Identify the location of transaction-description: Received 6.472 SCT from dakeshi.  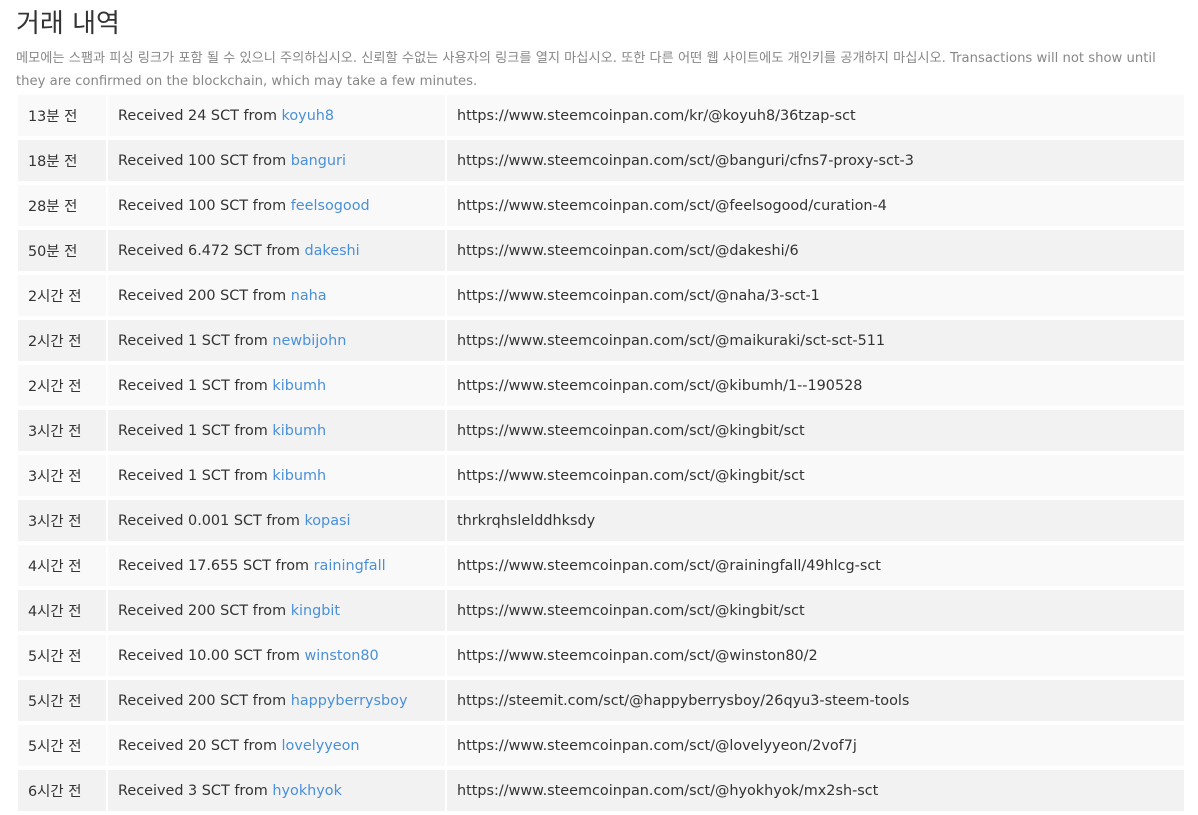
(275, 252).